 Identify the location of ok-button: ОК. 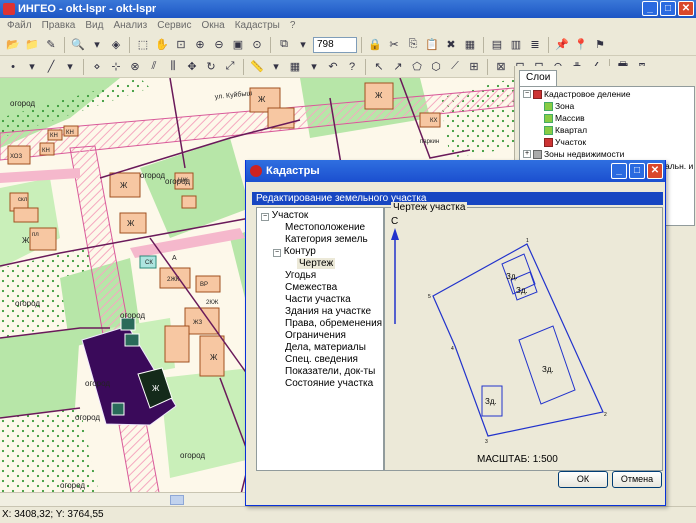
(583, 479).